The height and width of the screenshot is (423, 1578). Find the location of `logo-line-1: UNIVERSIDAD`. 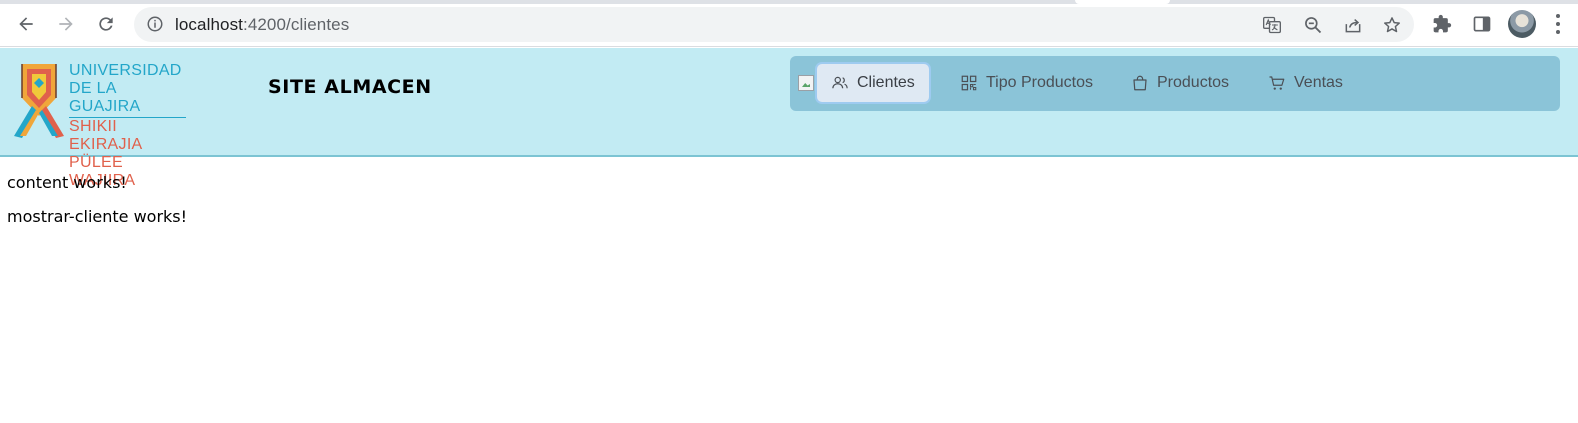

logo-line-1: UNIVERSIDAD is located at coordinates (125, 70).